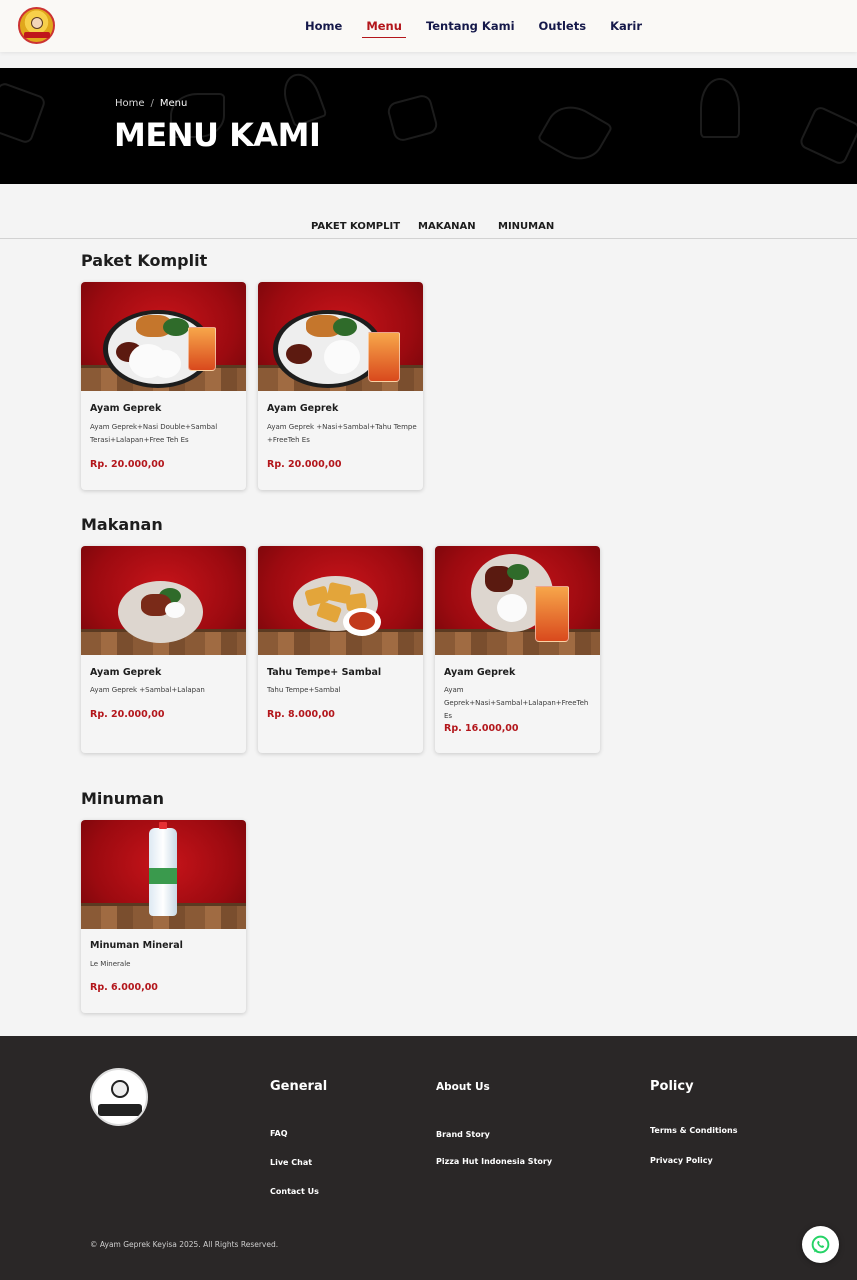 The width and height of the screenshot is (857, 1280). I want to click on site-header: Home Menu Tentang Kami Outlets Karir, so click(428, 26).